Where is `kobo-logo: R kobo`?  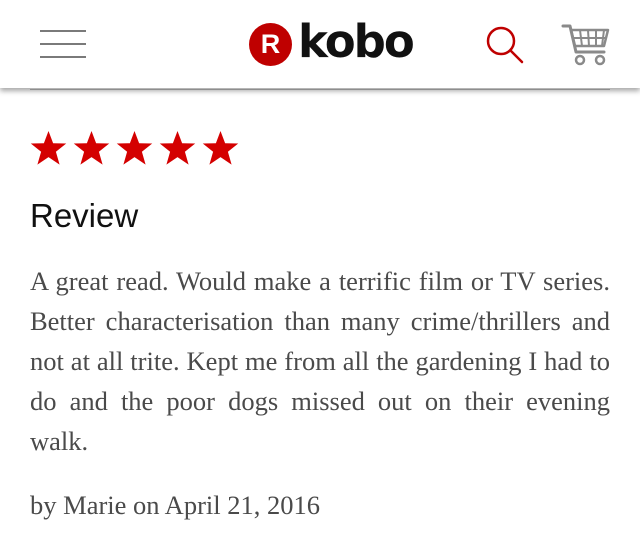
kobo-logo: R kobo is located at coordinates (332, 42).